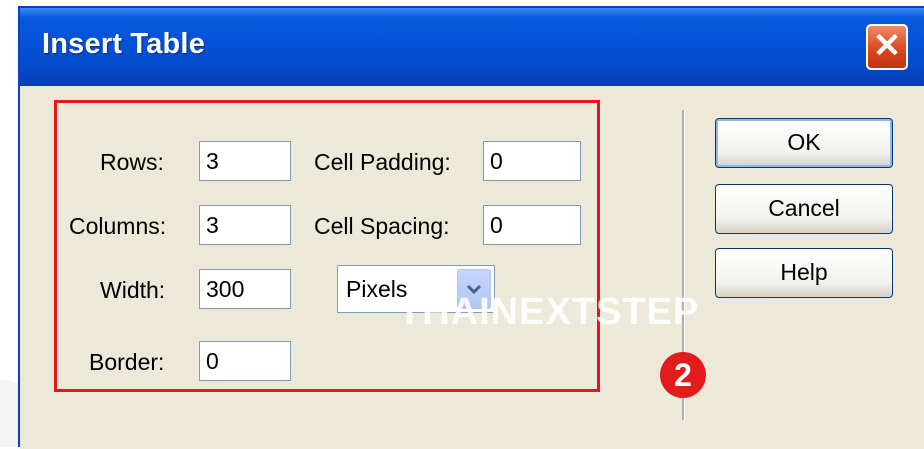  I want to click on width-label: Width:, so click(133, 290).